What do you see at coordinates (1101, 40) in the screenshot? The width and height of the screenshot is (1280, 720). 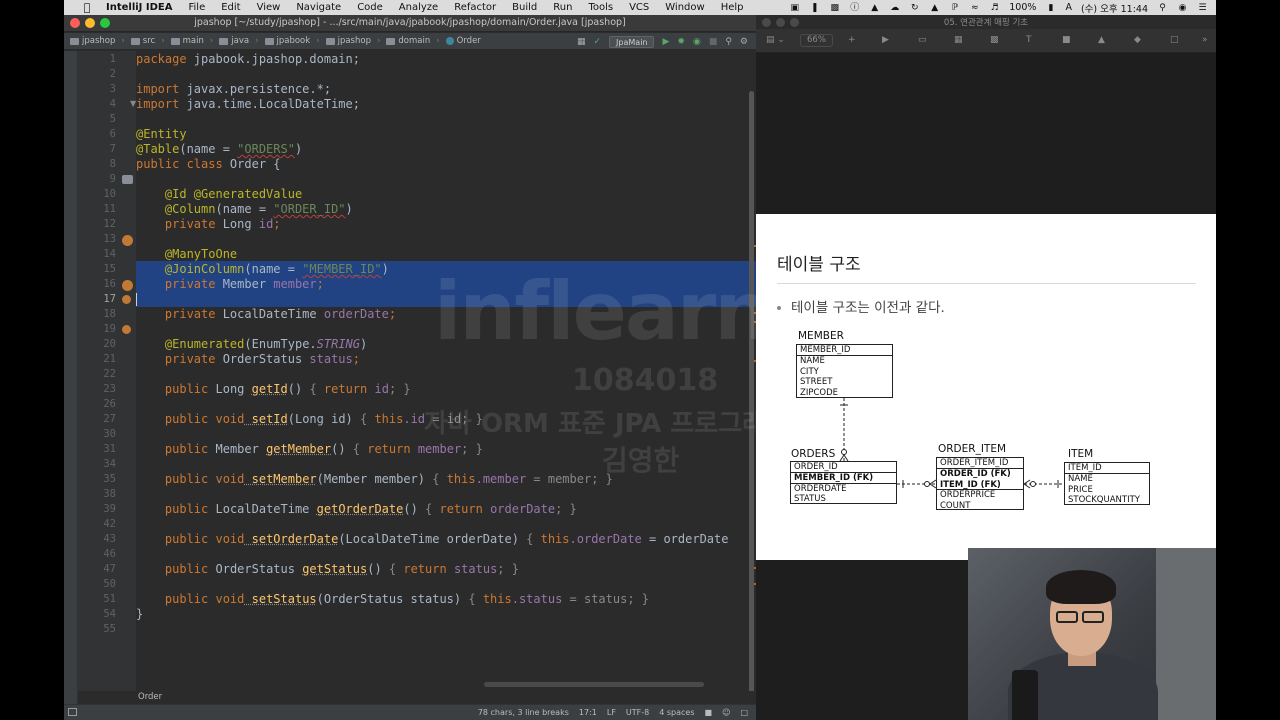 I see `media-icon: ▲` at bounding box center [1101, 40].